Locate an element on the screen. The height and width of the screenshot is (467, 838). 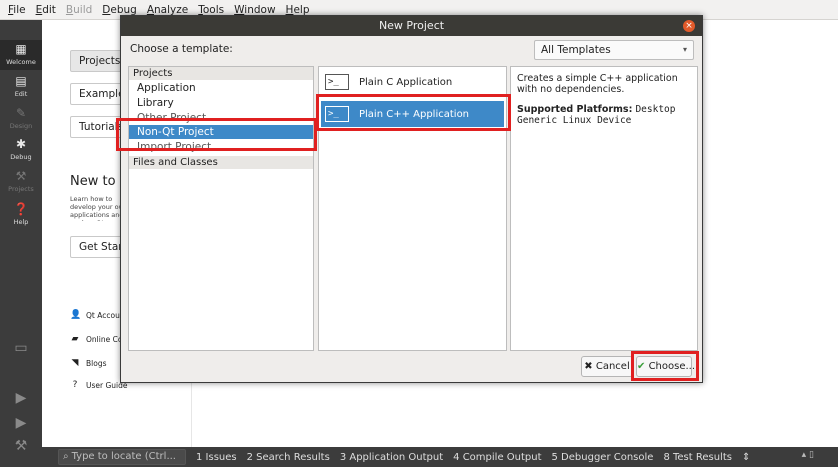
tab-debugger-console: 5 Debugger Console is located at coordinates (603, 457).